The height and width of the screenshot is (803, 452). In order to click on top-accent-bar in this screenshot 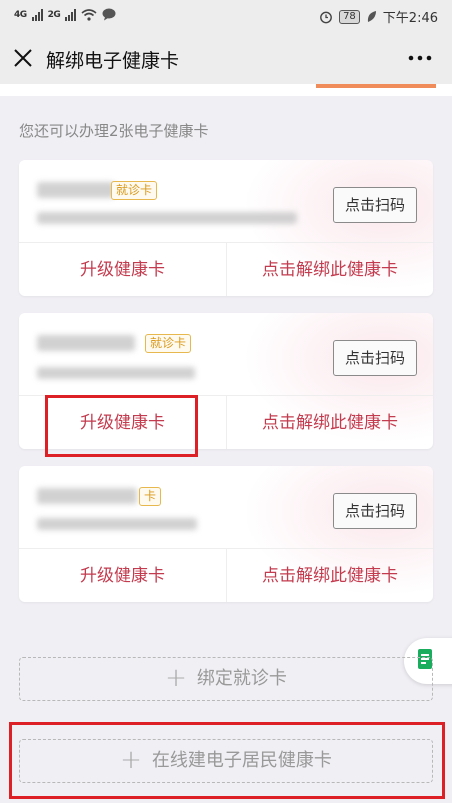, I will do `click(376, 86)`.